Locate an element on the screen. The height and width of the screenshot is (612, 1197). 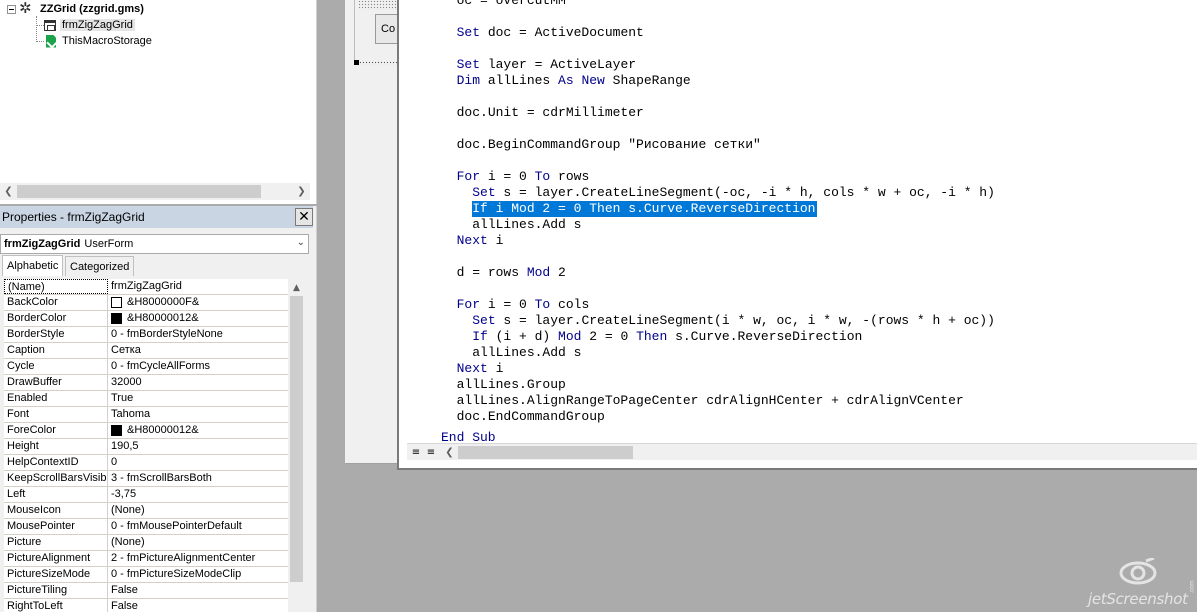
code-hscrollbar: ≡ ≡ ❮ is located at coordinates (802, 451).